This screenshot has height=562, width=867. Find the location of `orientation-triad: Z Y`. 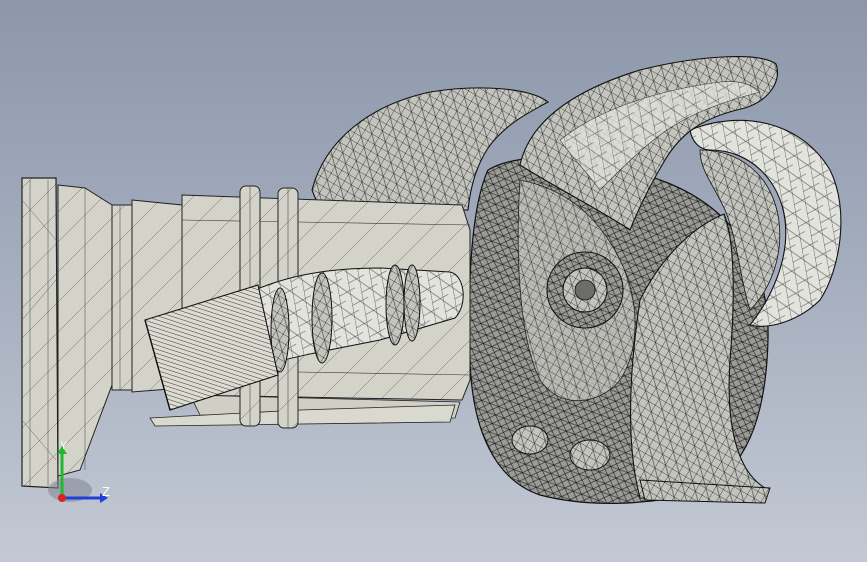

orientation-triad: Z Y is located at coordinates (85, 478).